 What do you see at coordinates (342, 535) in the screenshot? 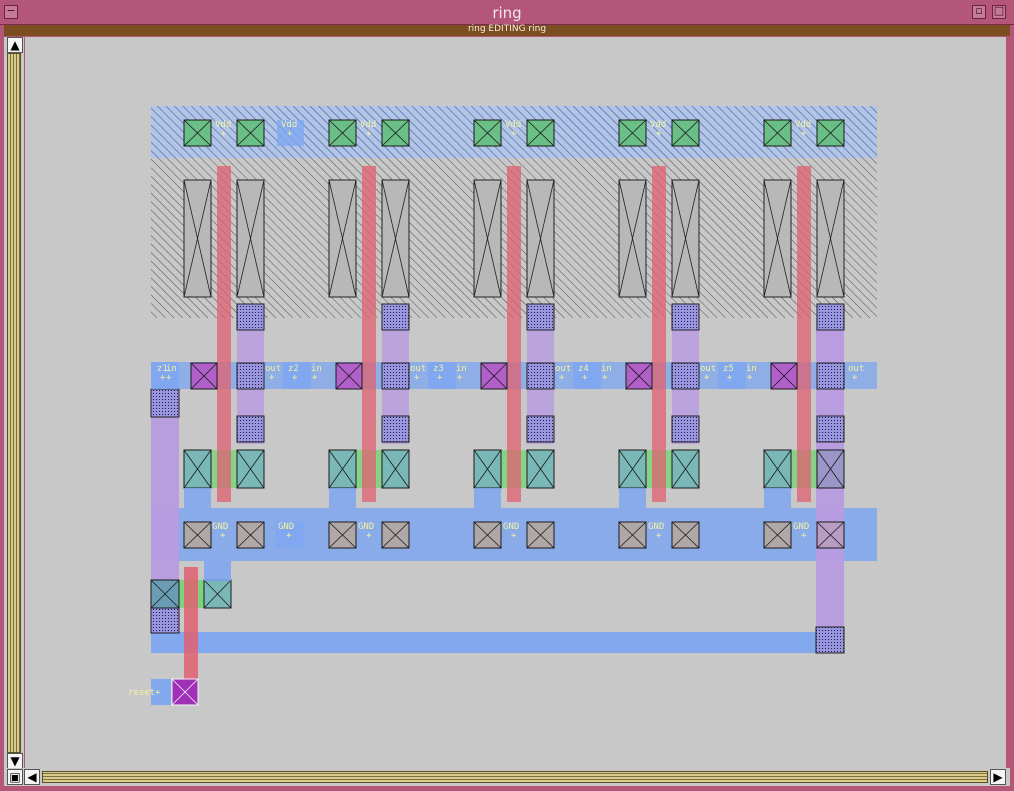
I see `stage-2-gnd-contact-left` at bounding box center [342, 535].